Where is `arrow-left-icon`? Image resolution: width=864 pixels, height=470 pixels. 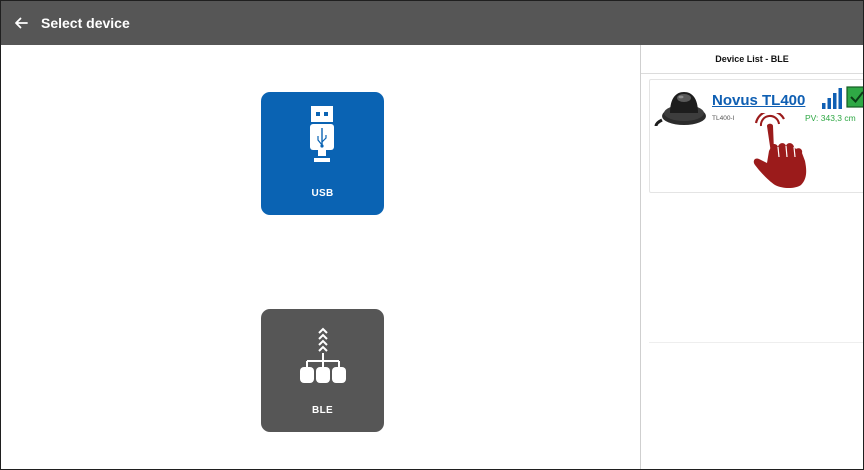
arrow-left-icon is located at coordinates (21, 23).